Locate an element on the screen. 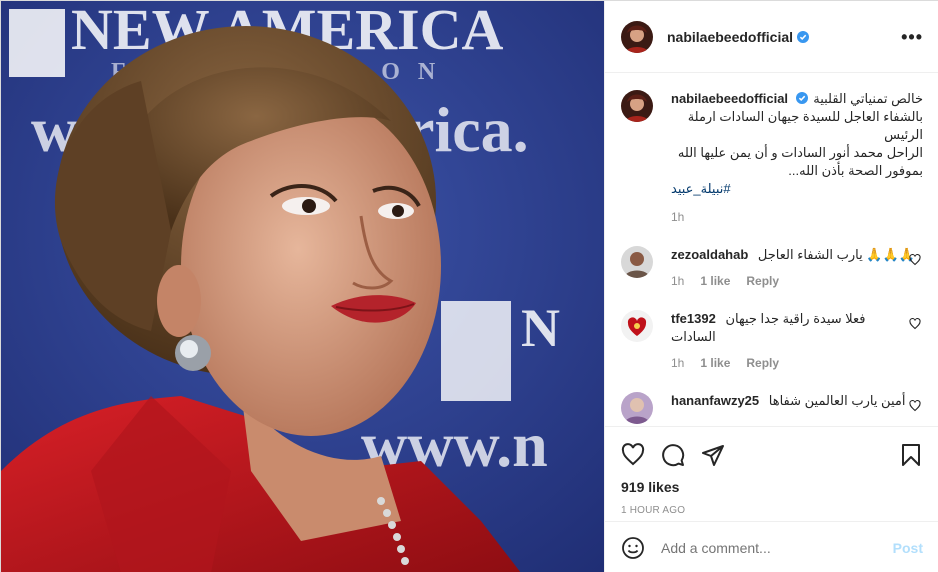  caption-username: nabilaebeedofficial is located at coordinates (729, 98).